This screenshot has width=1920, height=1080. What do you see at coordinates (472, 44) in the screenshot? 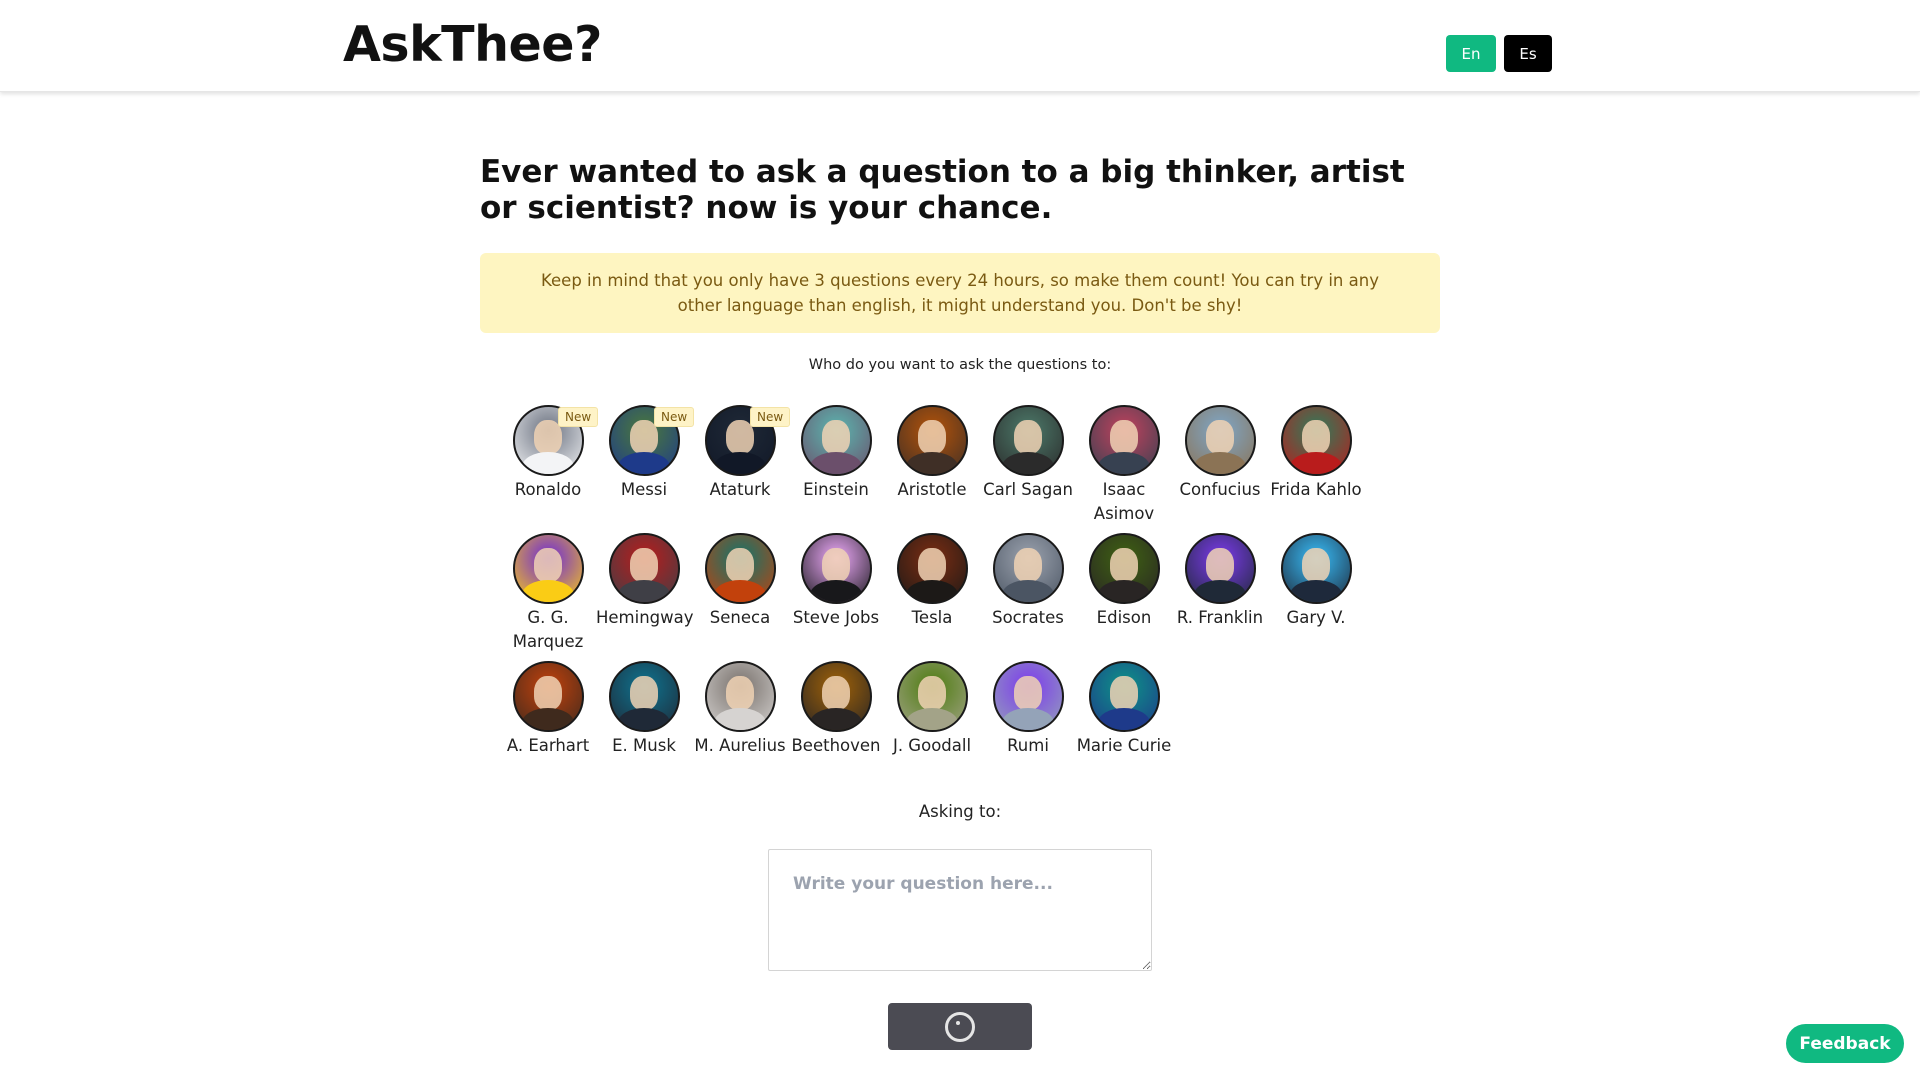
I see `app-logo: AskThee?` at bounding box center [472, 44].